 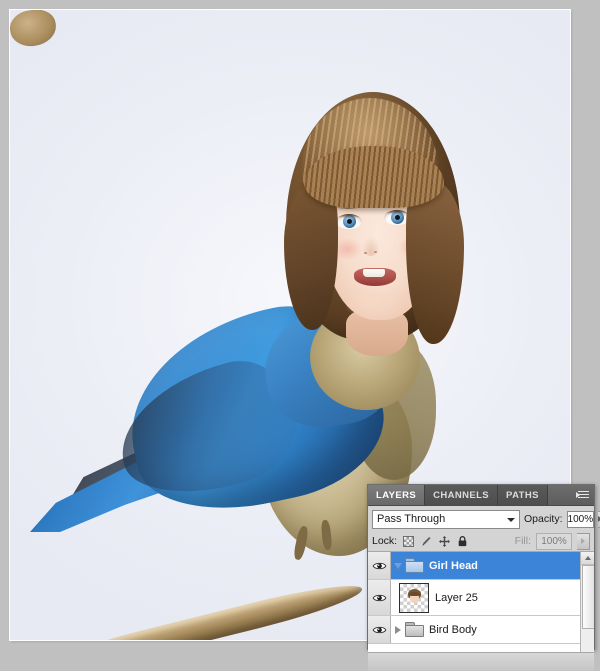 What do you see at coordinates (374, 307) in the screenshot?
I see `girl-chin` at bounding box center [374, 307].